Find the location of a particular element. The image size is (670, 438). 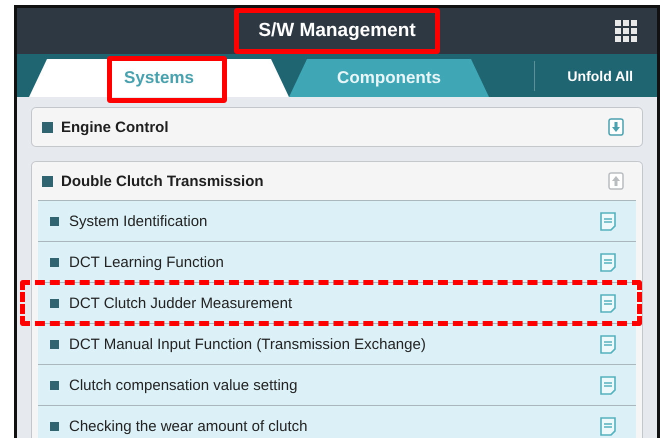

collapse-icon is located at coordinates (616, 181).